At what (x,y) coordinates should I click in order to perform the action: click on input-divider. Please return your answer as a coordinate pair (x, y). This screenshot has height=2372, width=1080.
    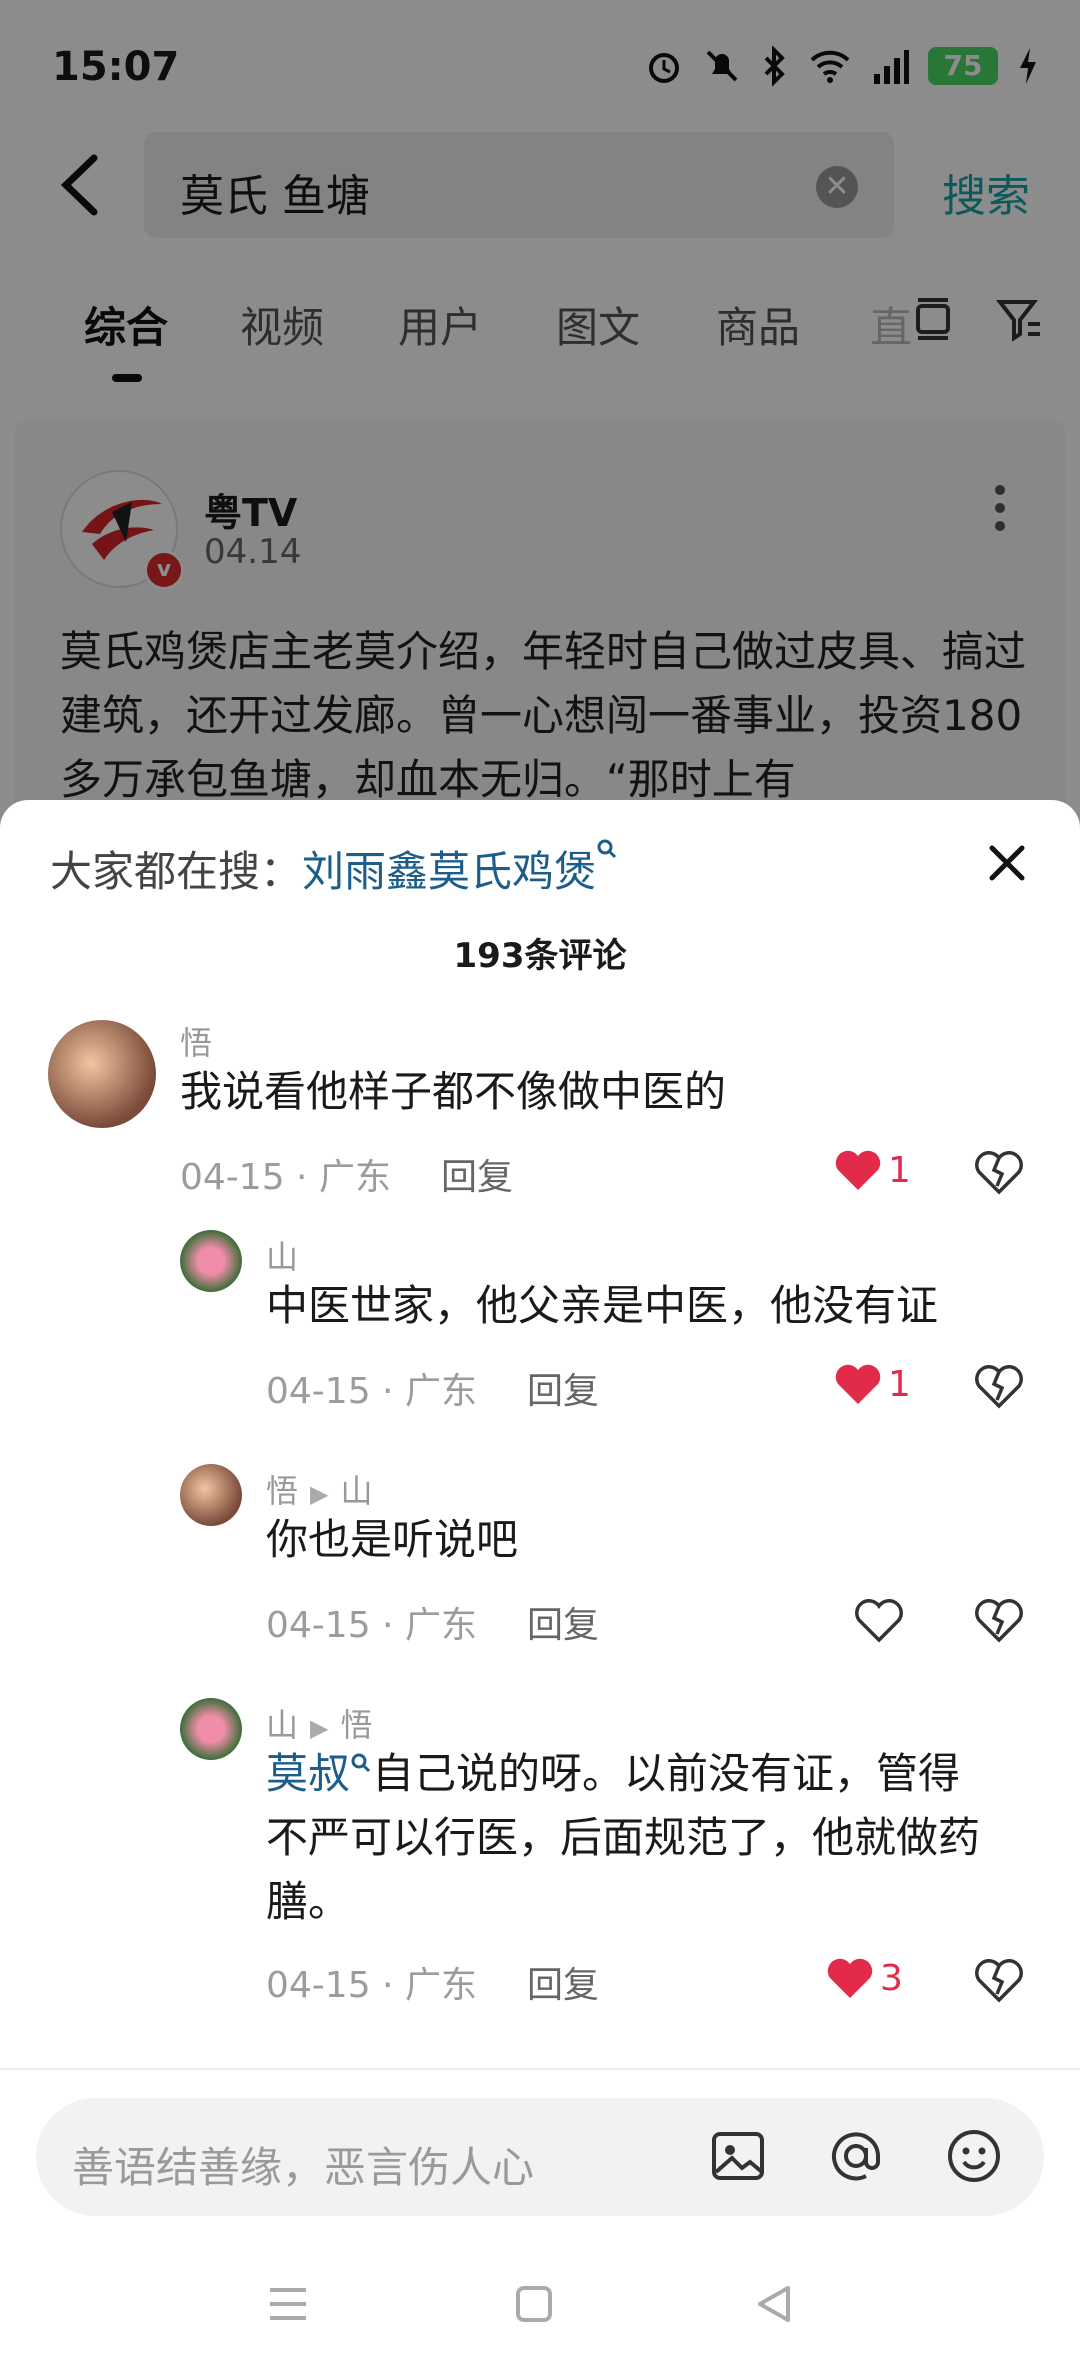
    Looking at the image, I should click on (540, 2069).